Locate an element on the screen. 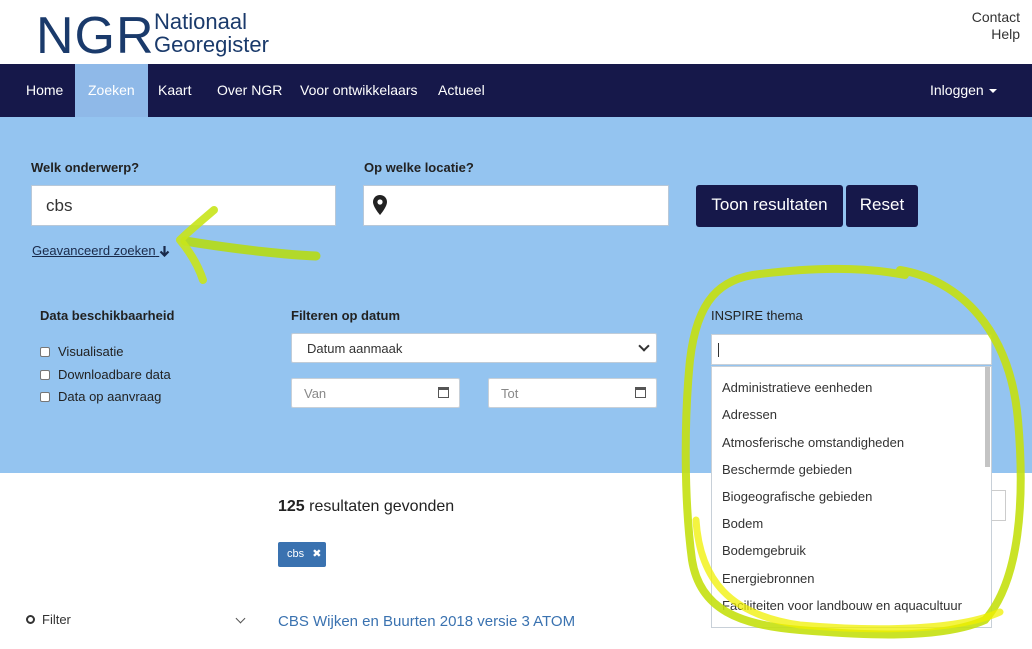 This screenshot has width=1032, height=649. nav-login: Inloggen is located at coordinates (963, 90).